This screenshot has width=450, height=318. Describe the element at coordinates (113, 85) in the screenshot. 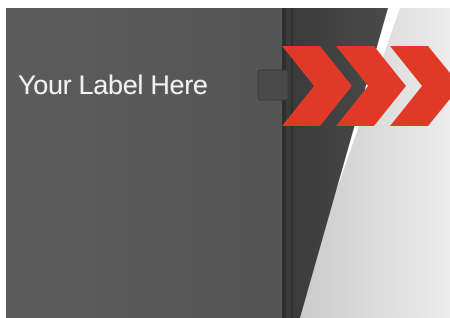

I see `panel-label: Your Label Here` at that location.